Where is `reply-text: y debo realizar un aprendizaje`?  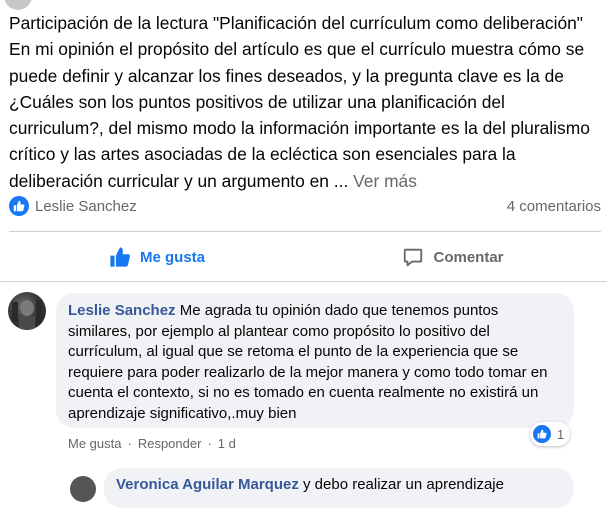 reply-text: y debo realizar un aprendizaje is located at coordinates (403, 484).